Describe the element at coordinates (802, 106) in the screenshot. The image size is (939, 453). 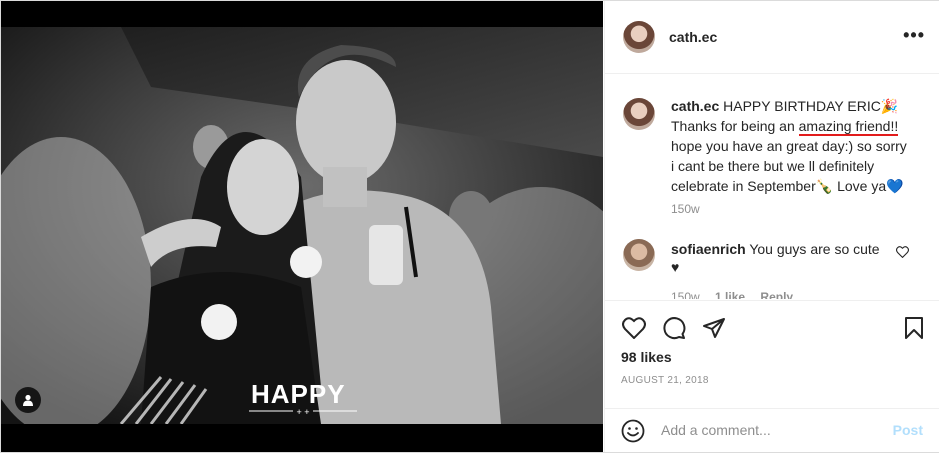
I see `caption-text-1: HAPPY BIRTHDAY ERIC` at that location.